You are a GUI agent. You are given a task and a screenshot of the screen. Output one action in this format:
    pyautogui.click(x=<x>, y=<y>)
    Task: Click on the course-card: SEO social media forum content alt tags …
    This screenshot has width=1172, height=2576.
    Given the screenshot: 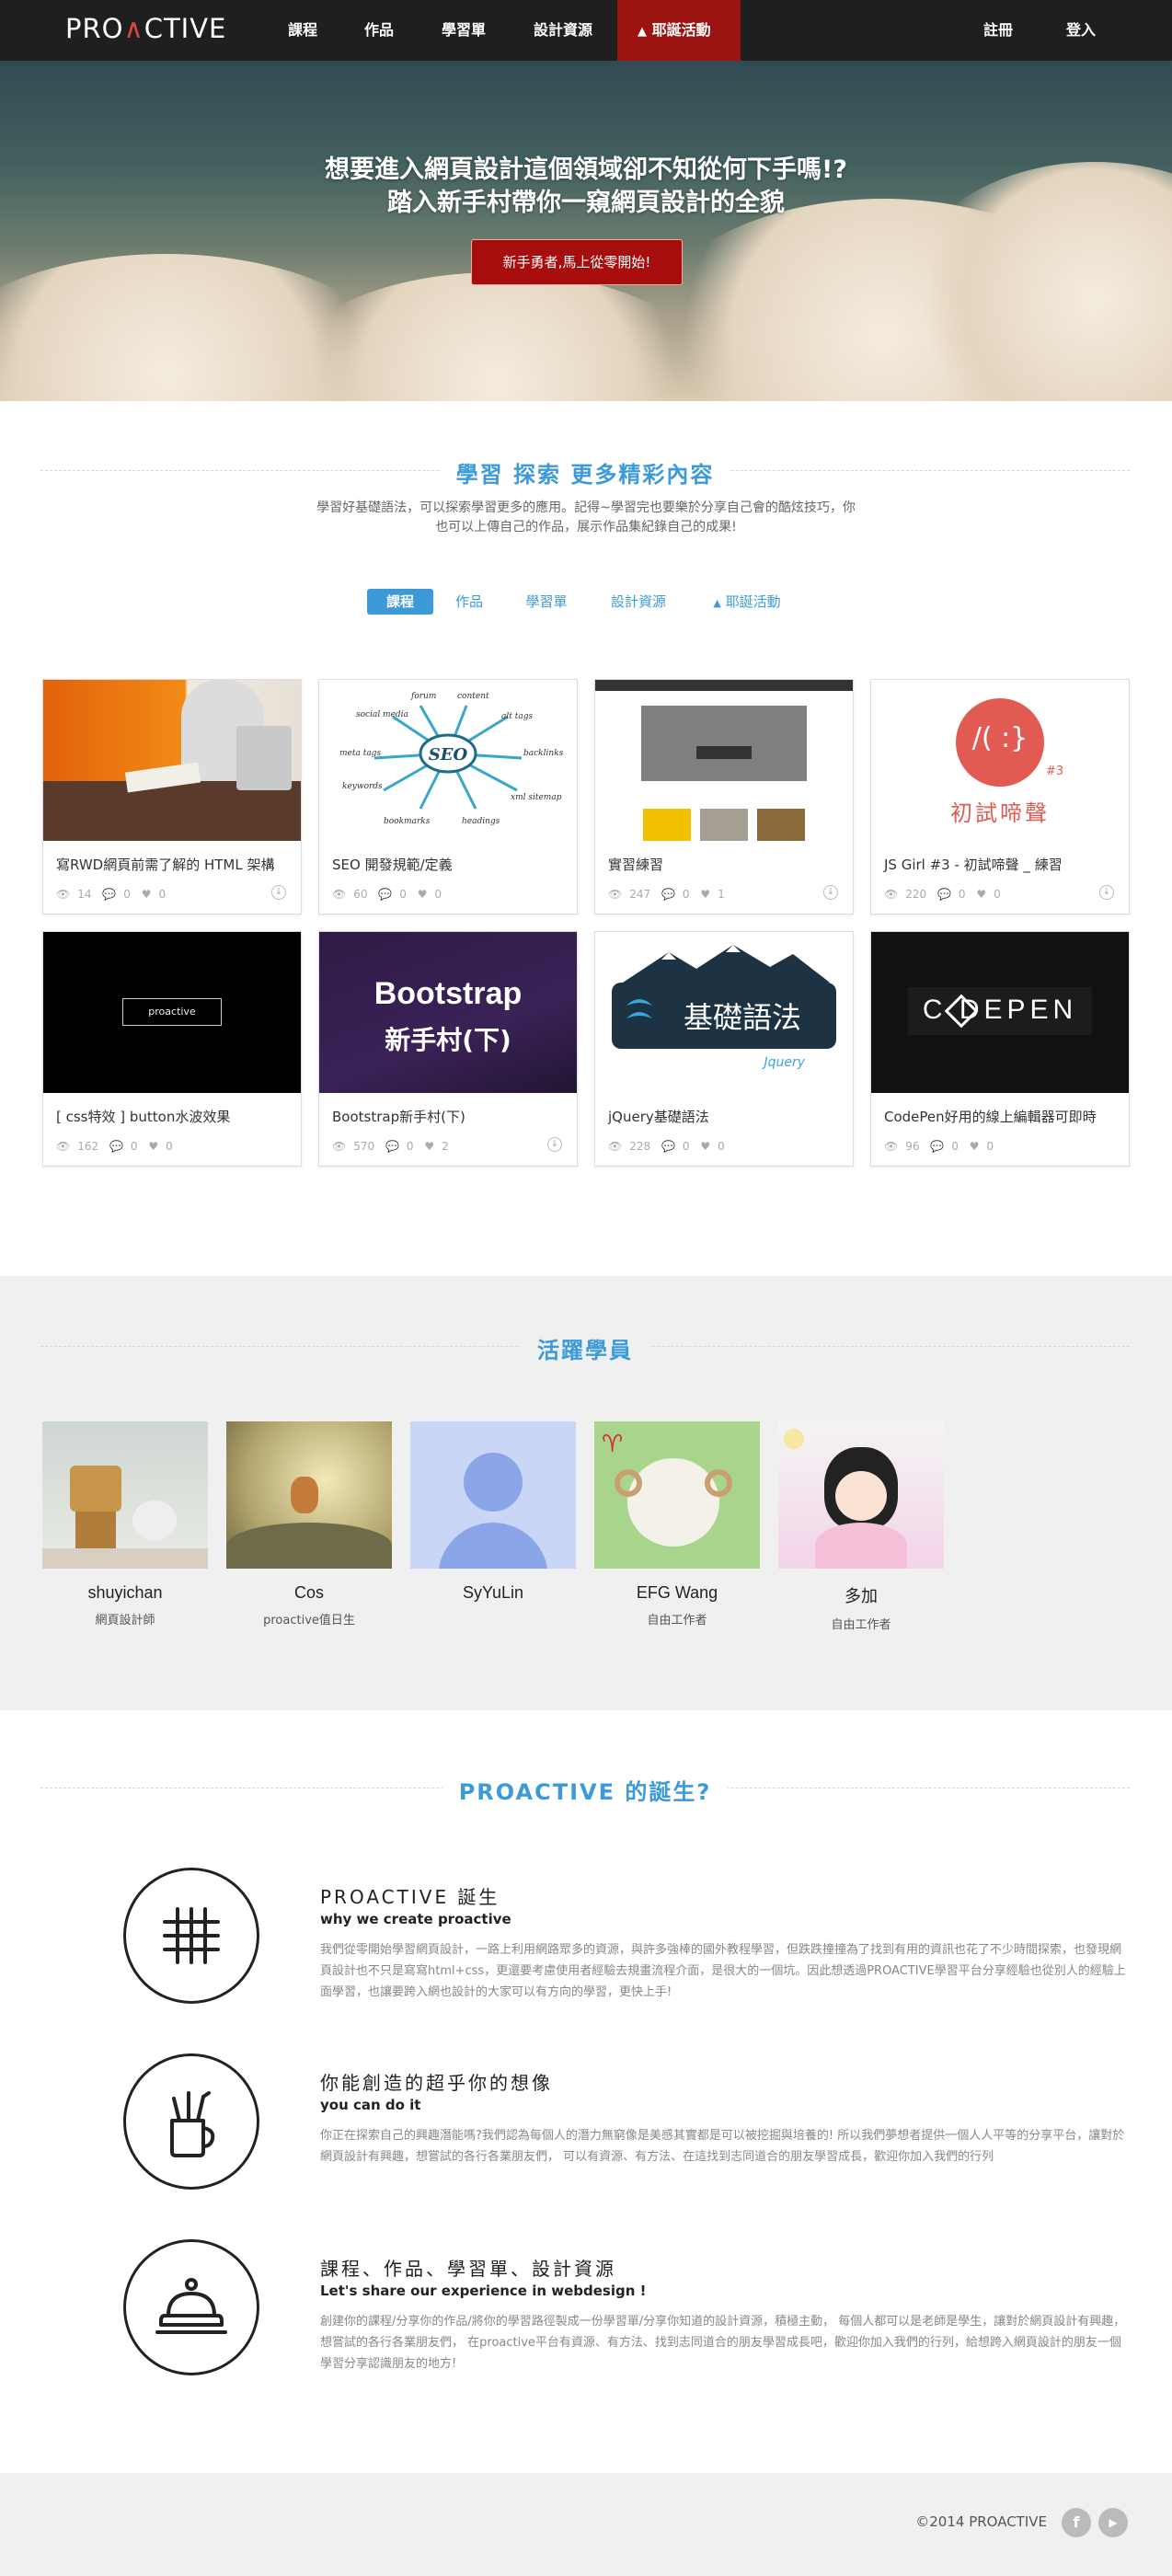 What is the action you would take?
    pyautogui.click(x=448, y=796)
    